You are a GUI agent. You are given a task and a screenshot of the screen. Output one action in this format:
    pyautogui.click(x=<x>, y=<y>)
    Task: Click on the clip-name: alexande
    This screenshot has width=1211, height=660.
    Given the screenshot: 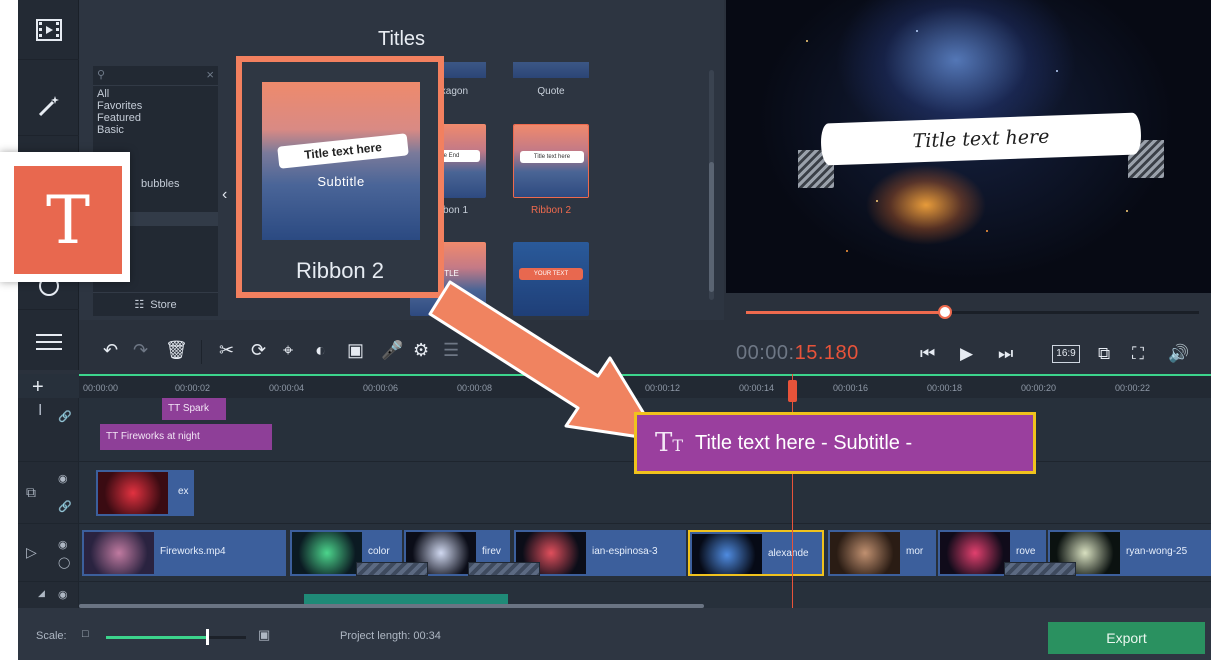 What is the action you would take?
    pyautogui.click(x=788, y=553)
    